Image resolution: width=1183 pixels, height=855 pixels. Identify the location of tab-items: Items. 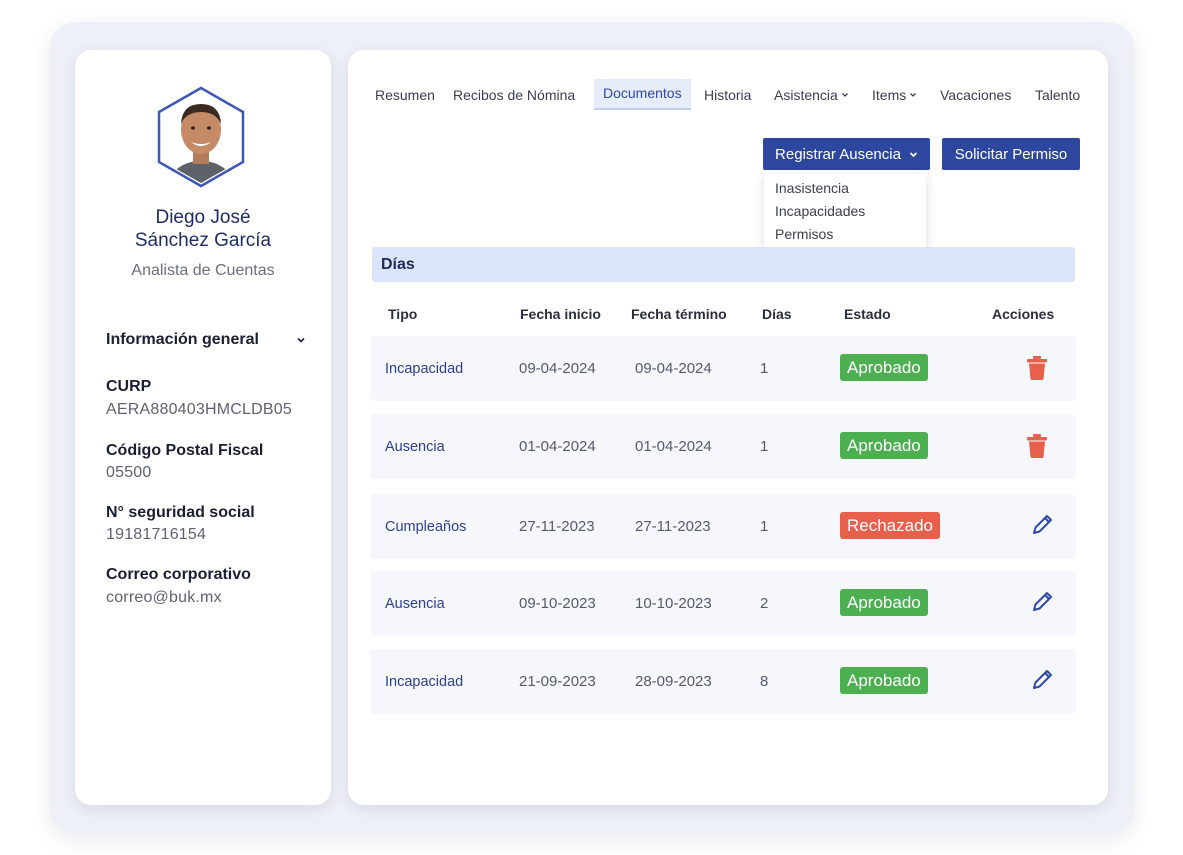
(894, 95).